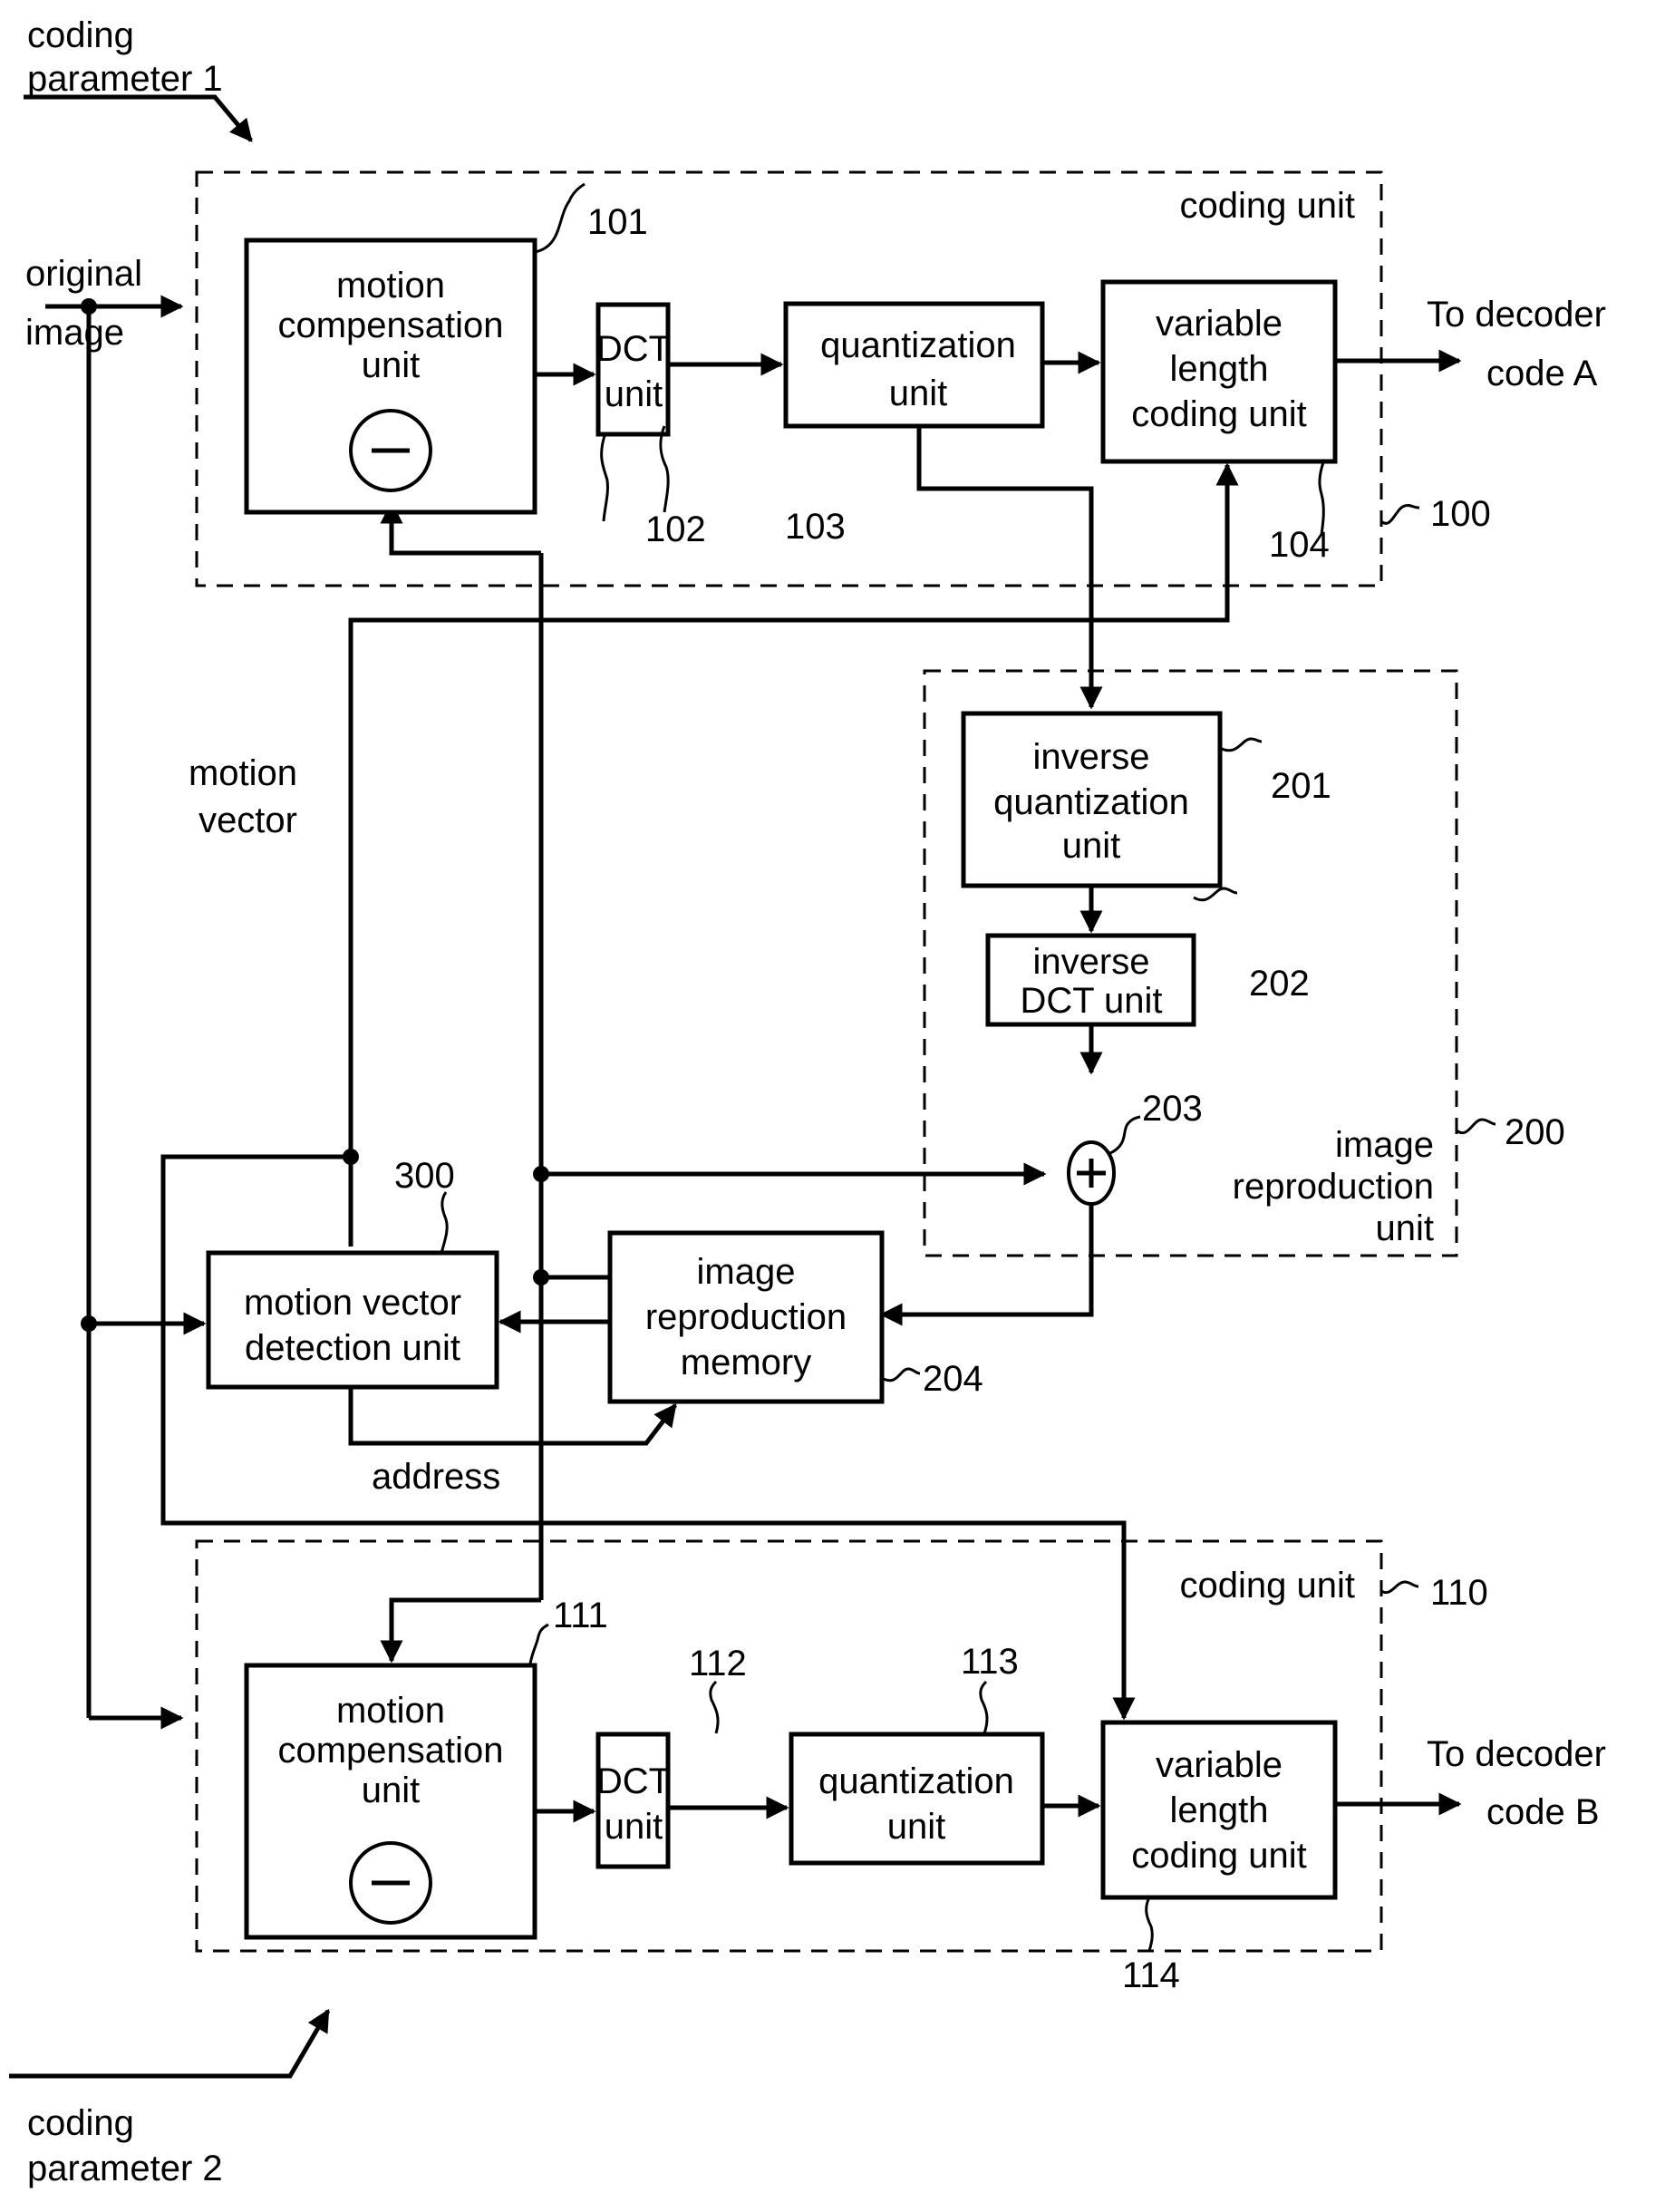 The width and height of the screenshot is (1665, 2212). I want to click on output-a-label: To decoder, so click(1516, 315).